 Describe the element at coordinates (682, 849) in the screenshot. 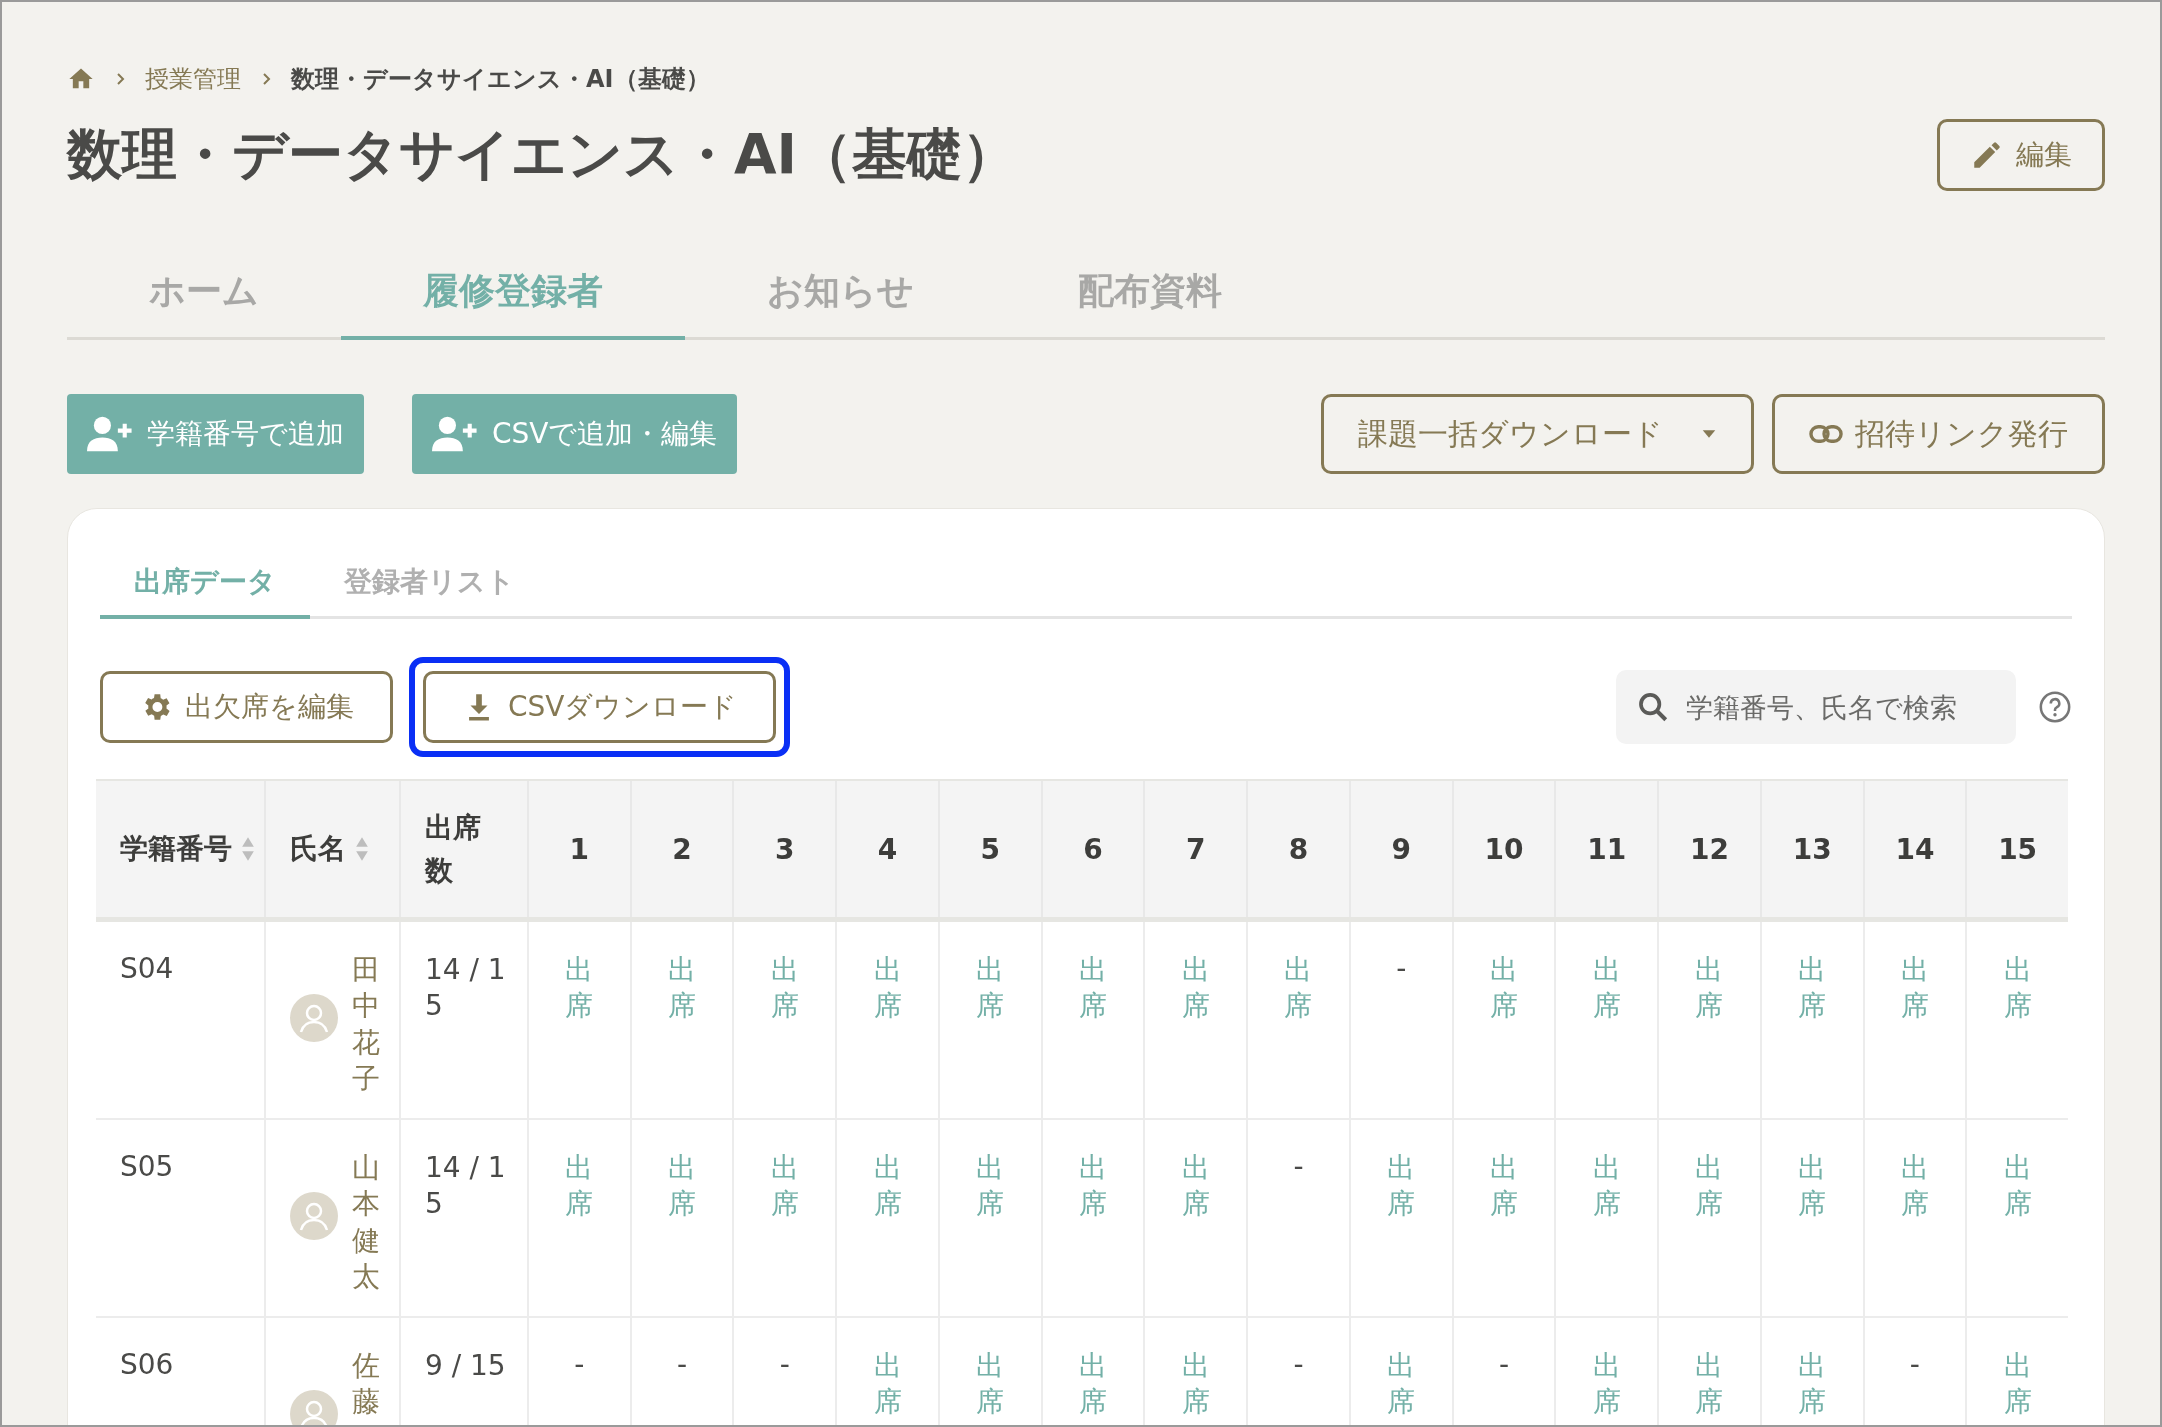

I see `column-header: 2` at that location.